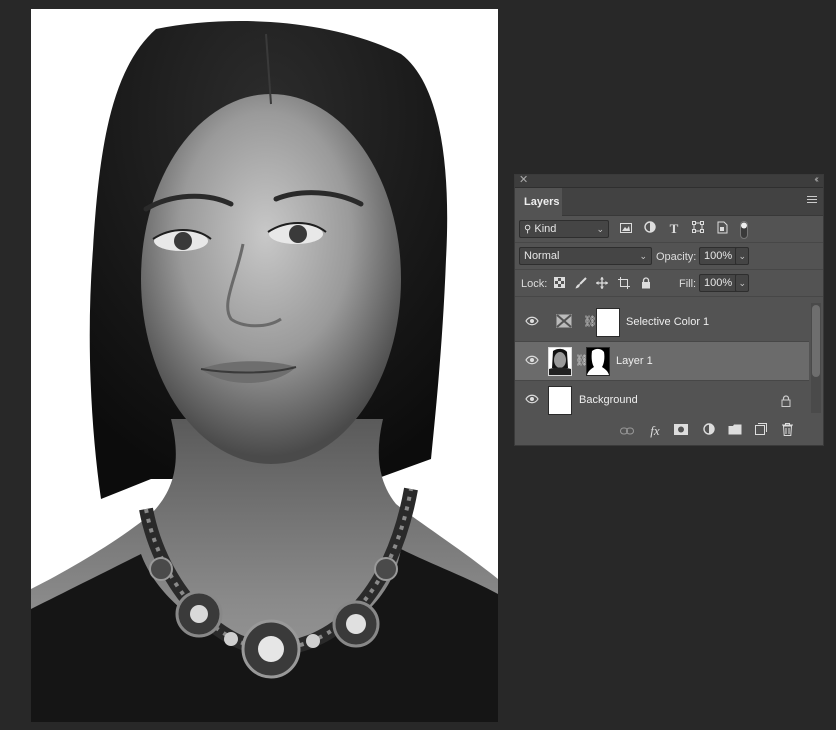 This screenshot has height=730, width=836. I want to click on layer-name: Selective Color 1, so click(667, 322).